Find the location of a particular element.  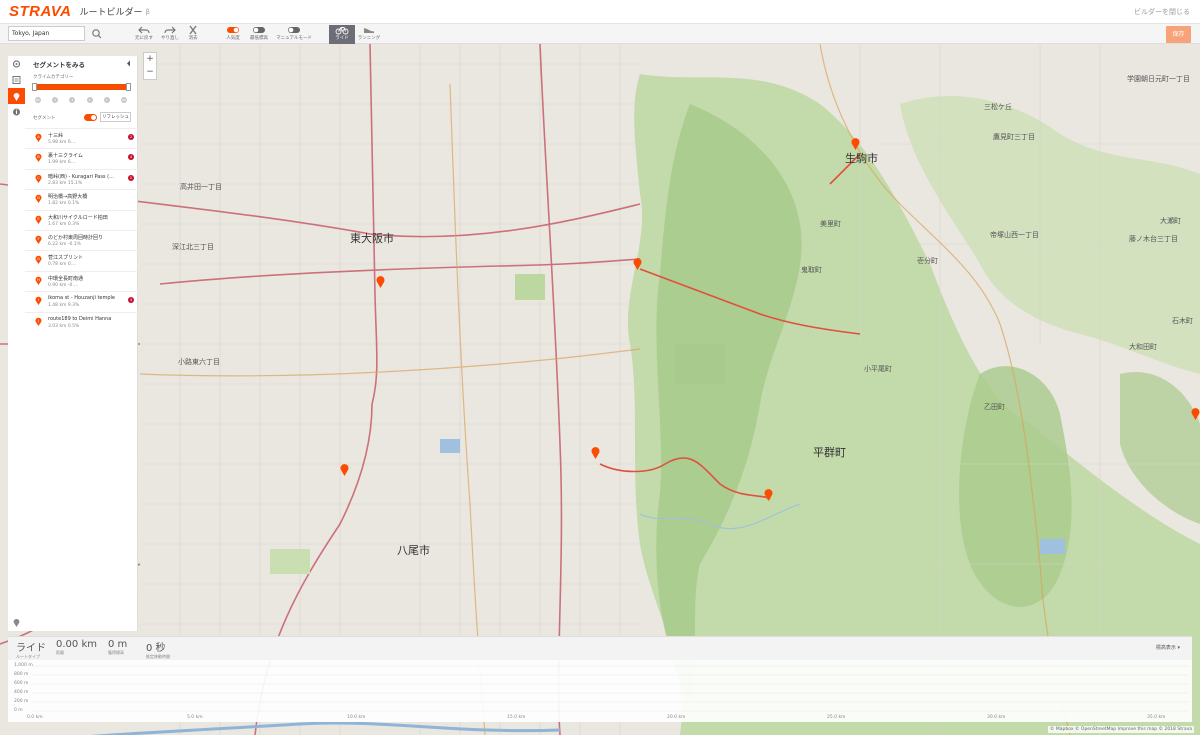

close-icon is located at coordinates (193, 30).